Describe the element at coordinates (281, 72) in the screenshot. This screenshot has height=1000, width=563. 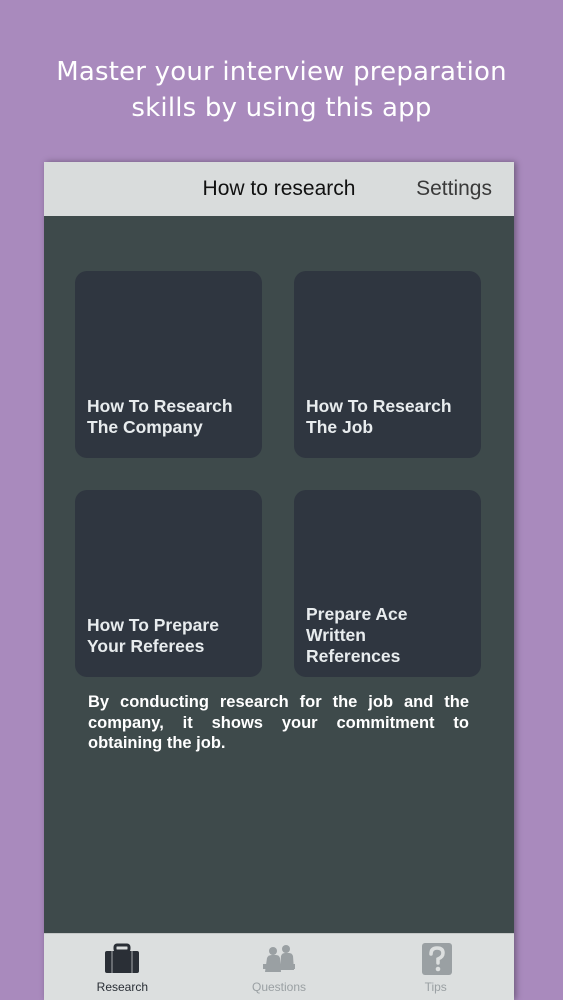
I see `promo-headline-line-1: Master your interview preparation` at that location.